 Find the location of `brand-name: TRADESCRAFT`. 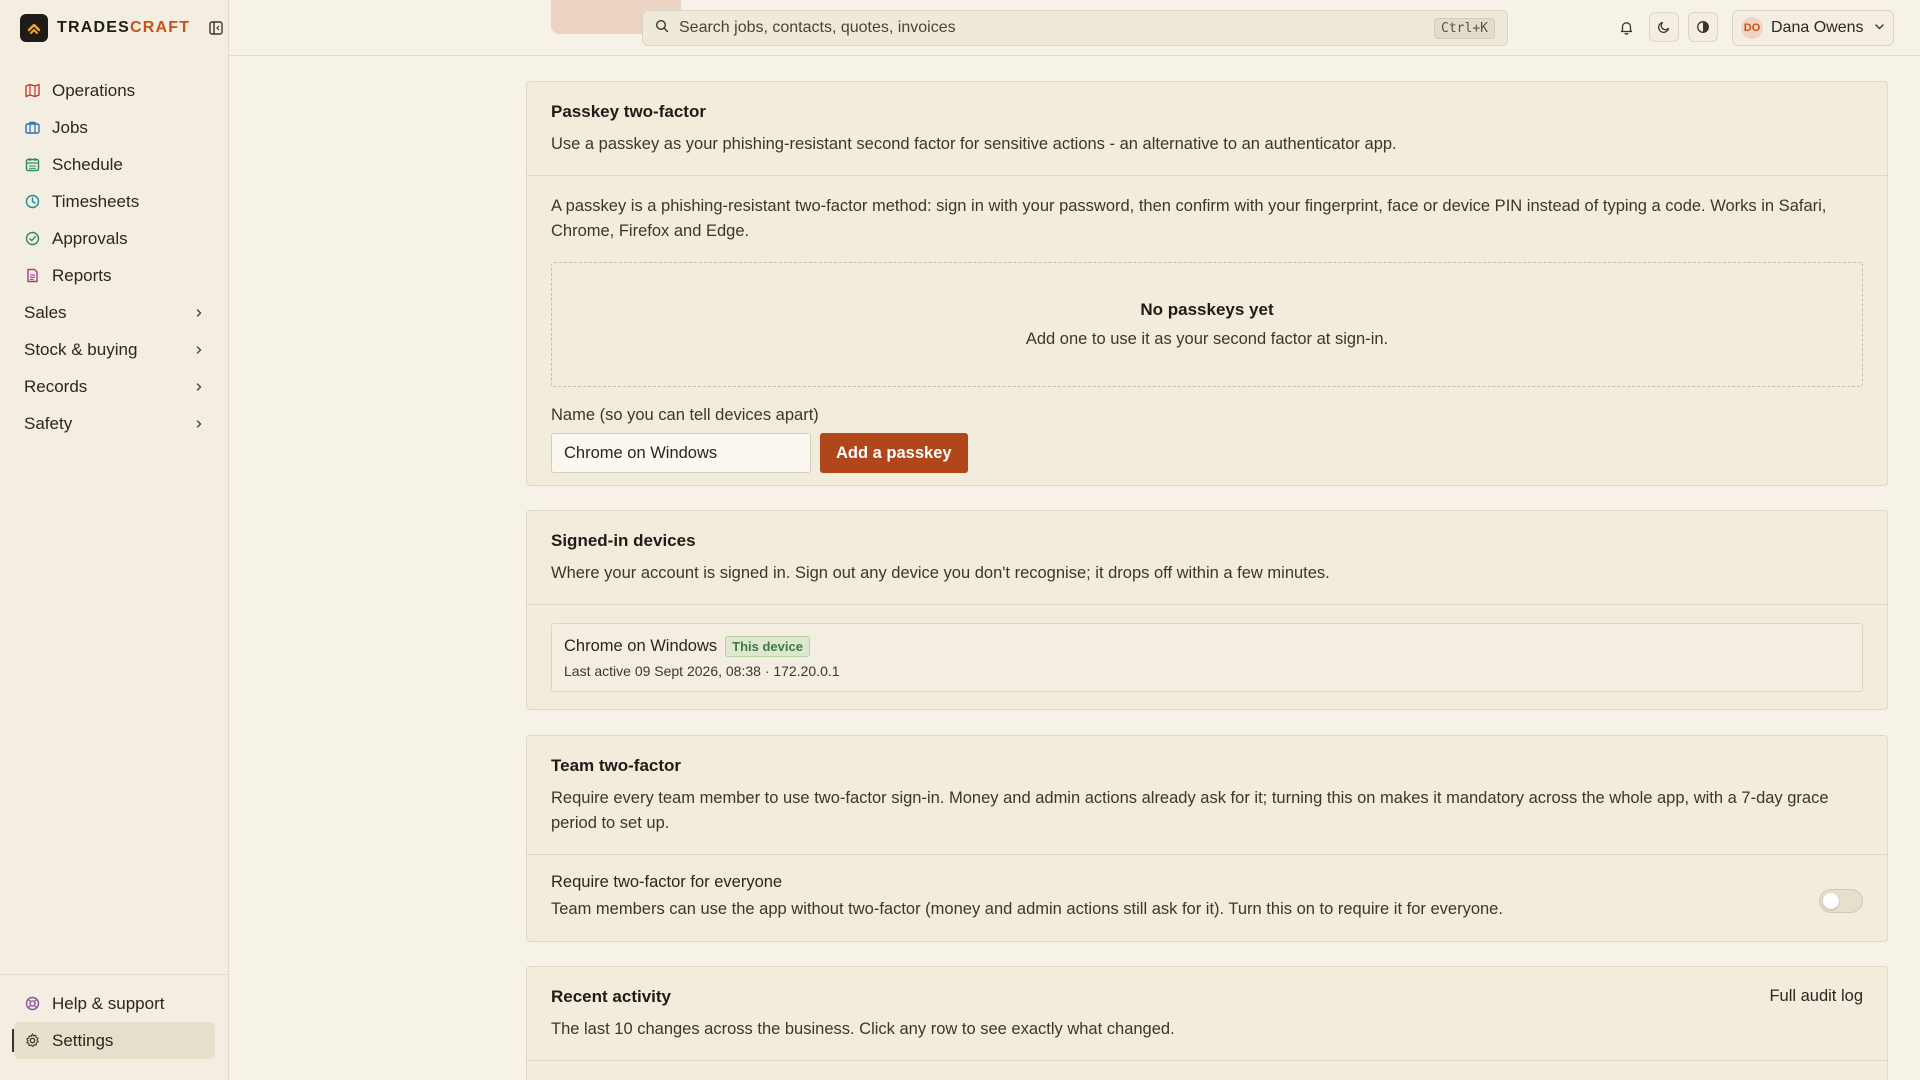

brand-name: TRADESCRAFT is located at coordinates (124, 27).